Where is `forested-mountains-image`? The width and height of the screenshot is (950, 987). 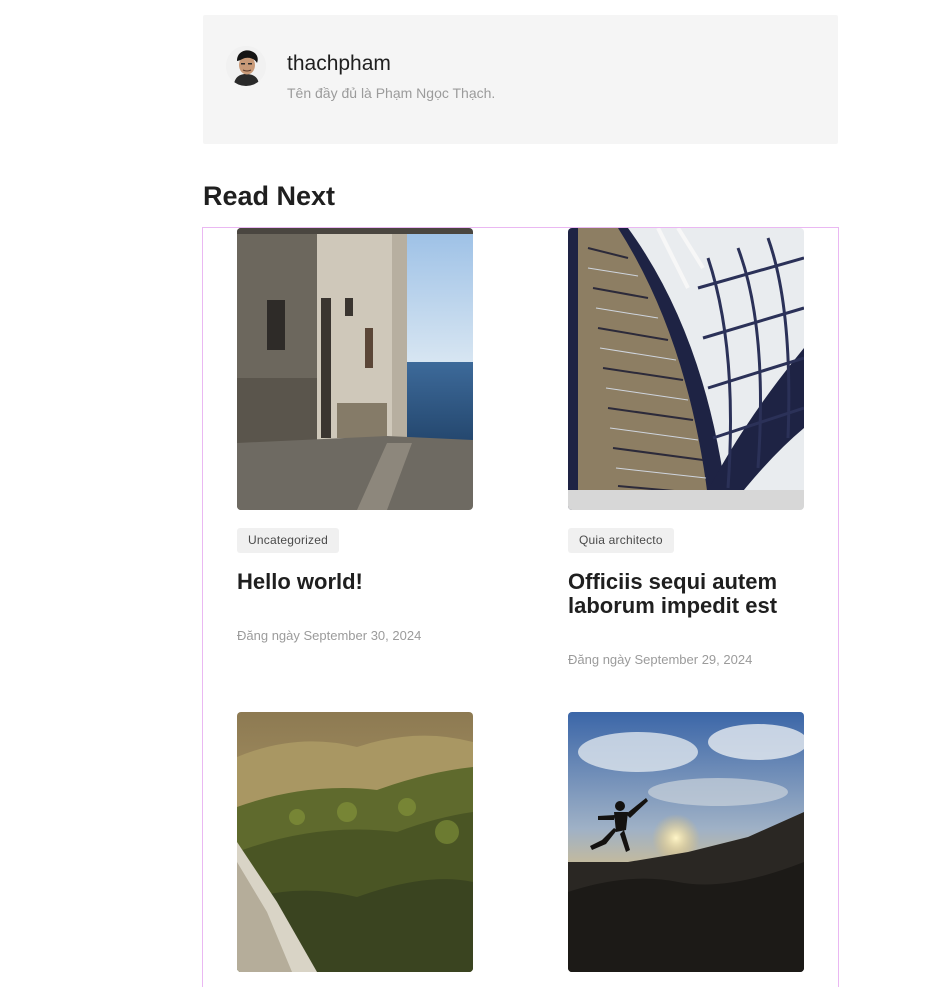
forested-mountains-image is located at coordinates (355, 842).